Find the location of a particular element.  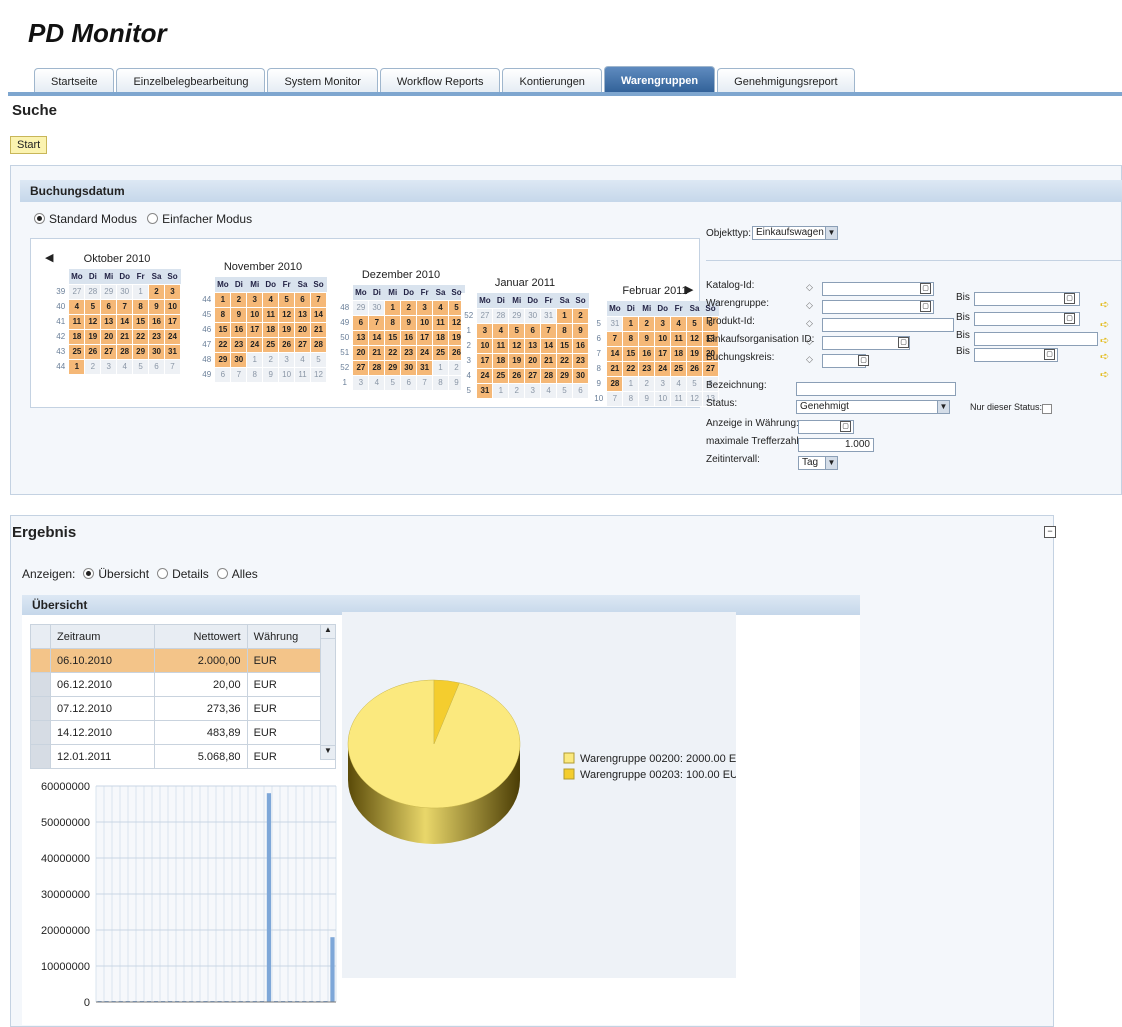

option-diamond-icon: ◇ is located at coordinates (809, 323).